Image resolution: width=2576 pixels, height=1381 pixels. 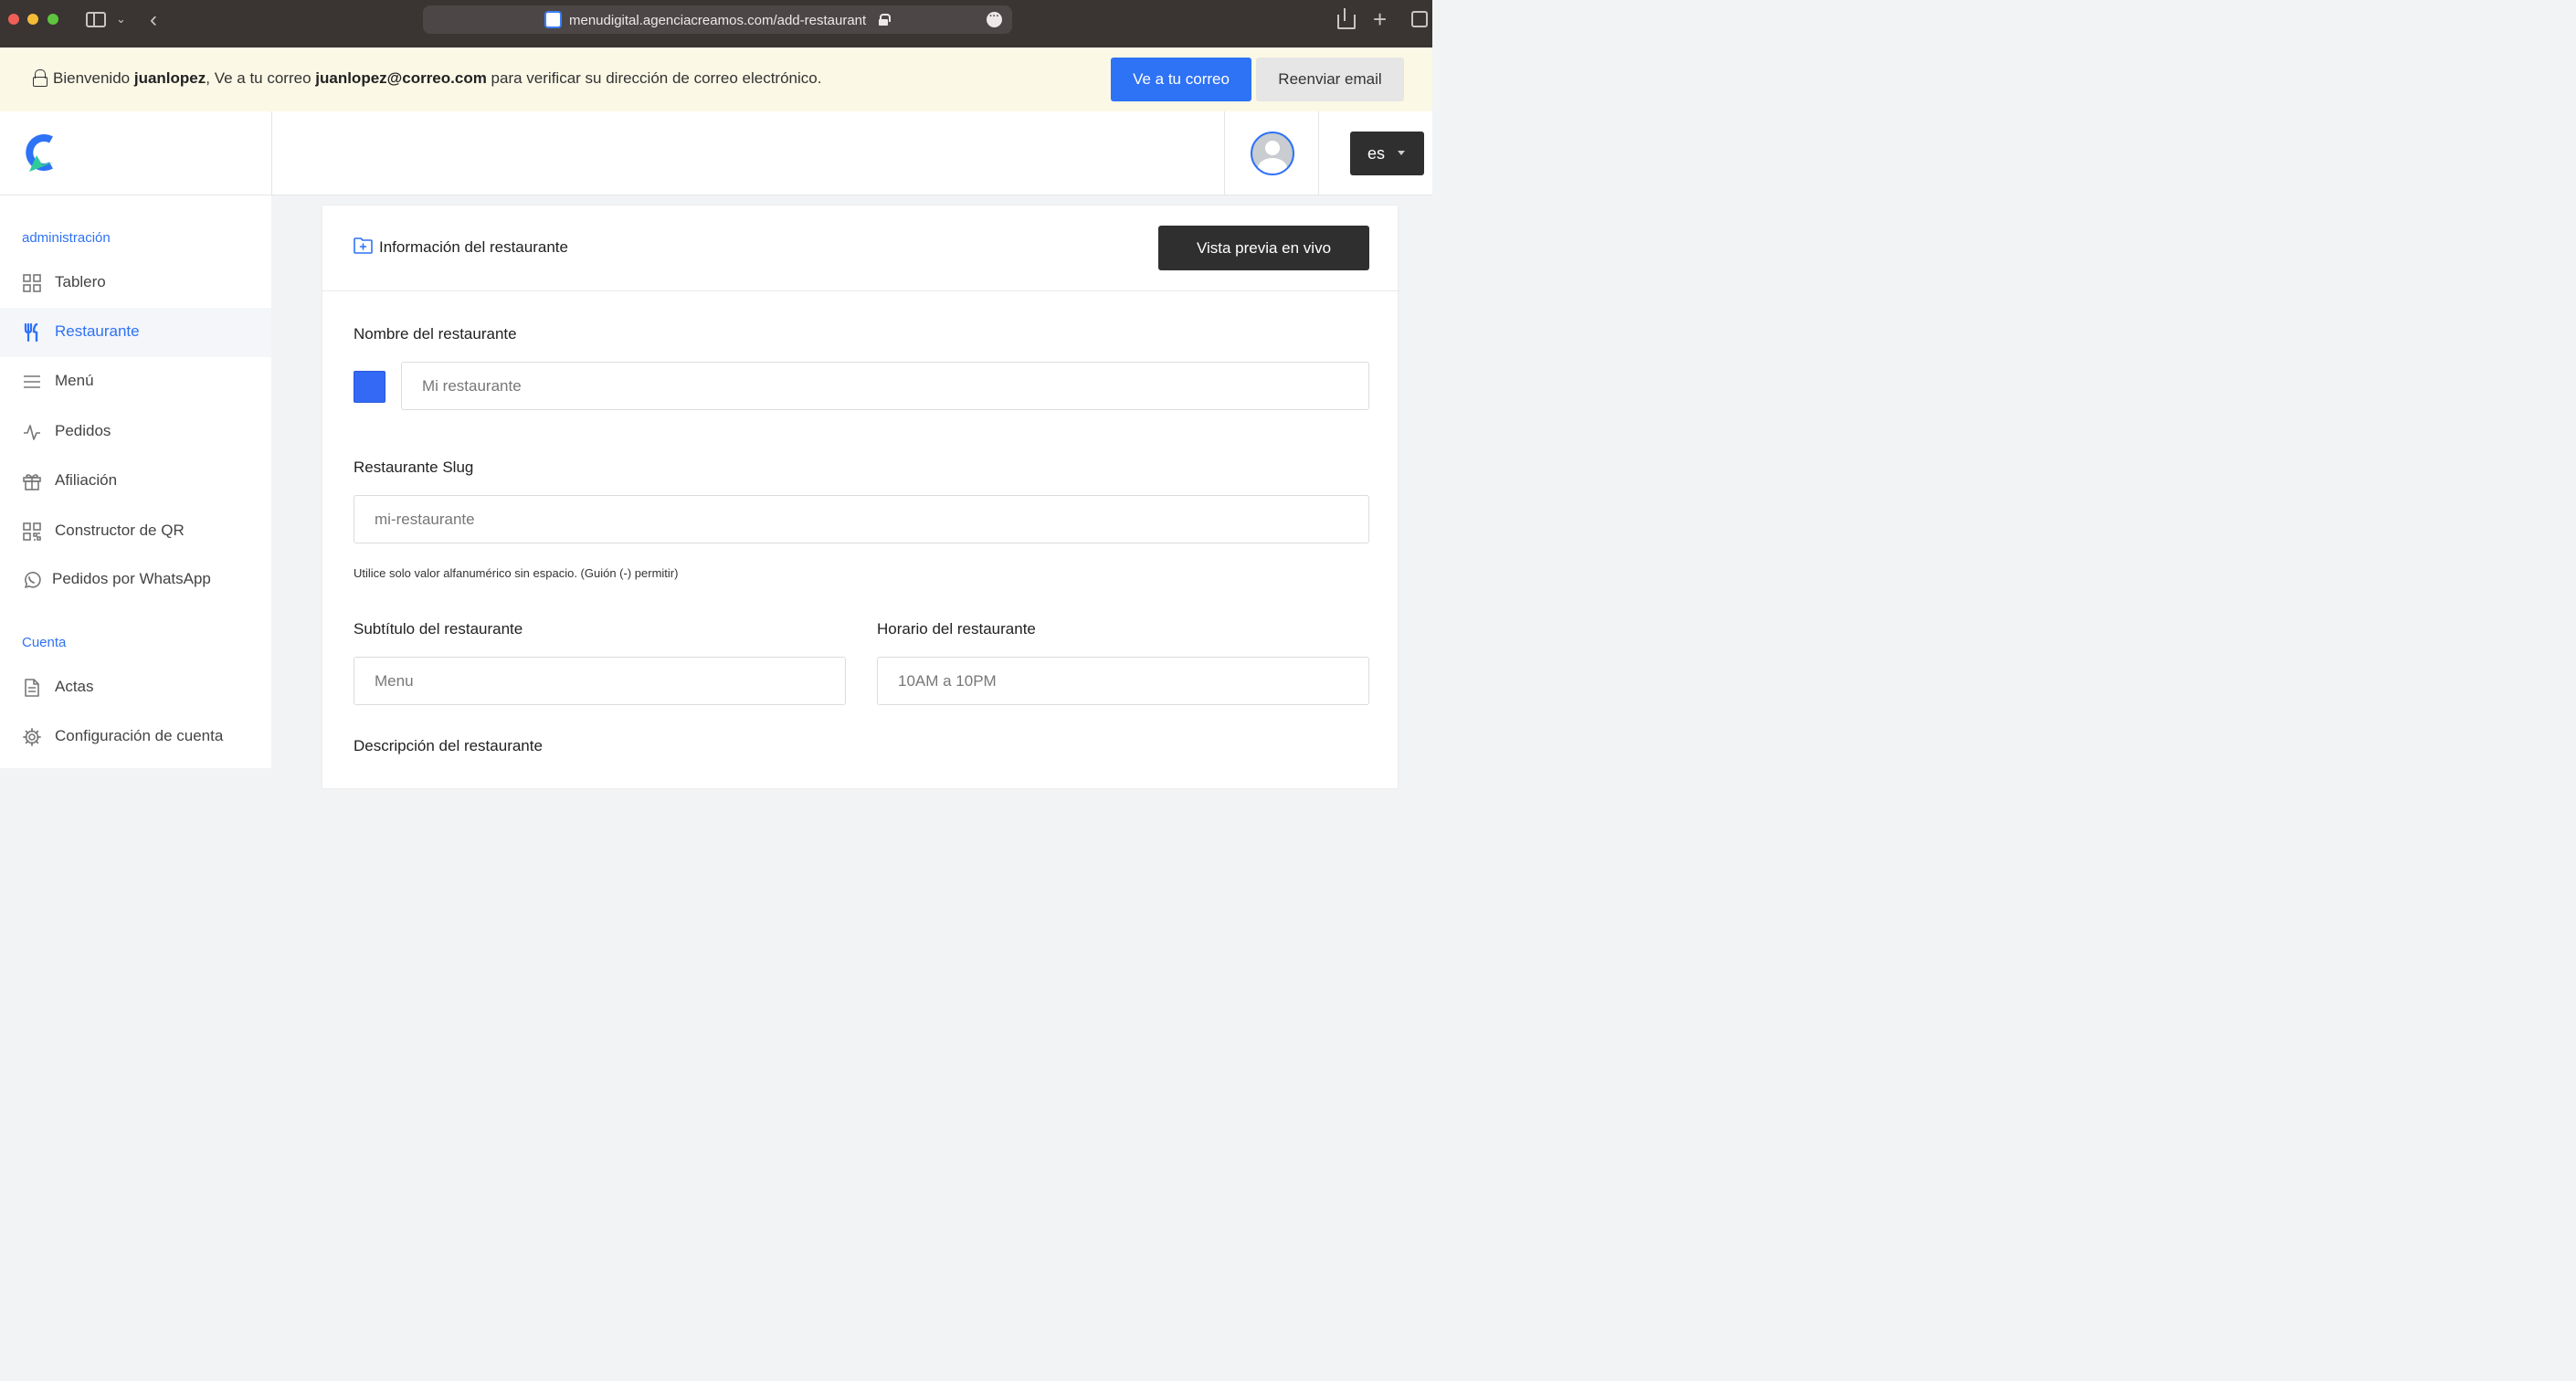 I want to click on language-selector: es, so click(x=1387, y=153).